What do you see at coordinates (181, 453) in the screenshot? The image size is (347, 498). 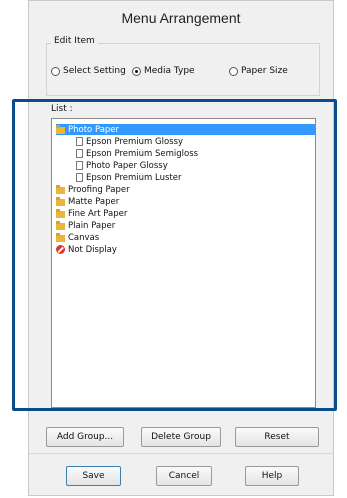 I see `separator` at bounding box center [181, 453].